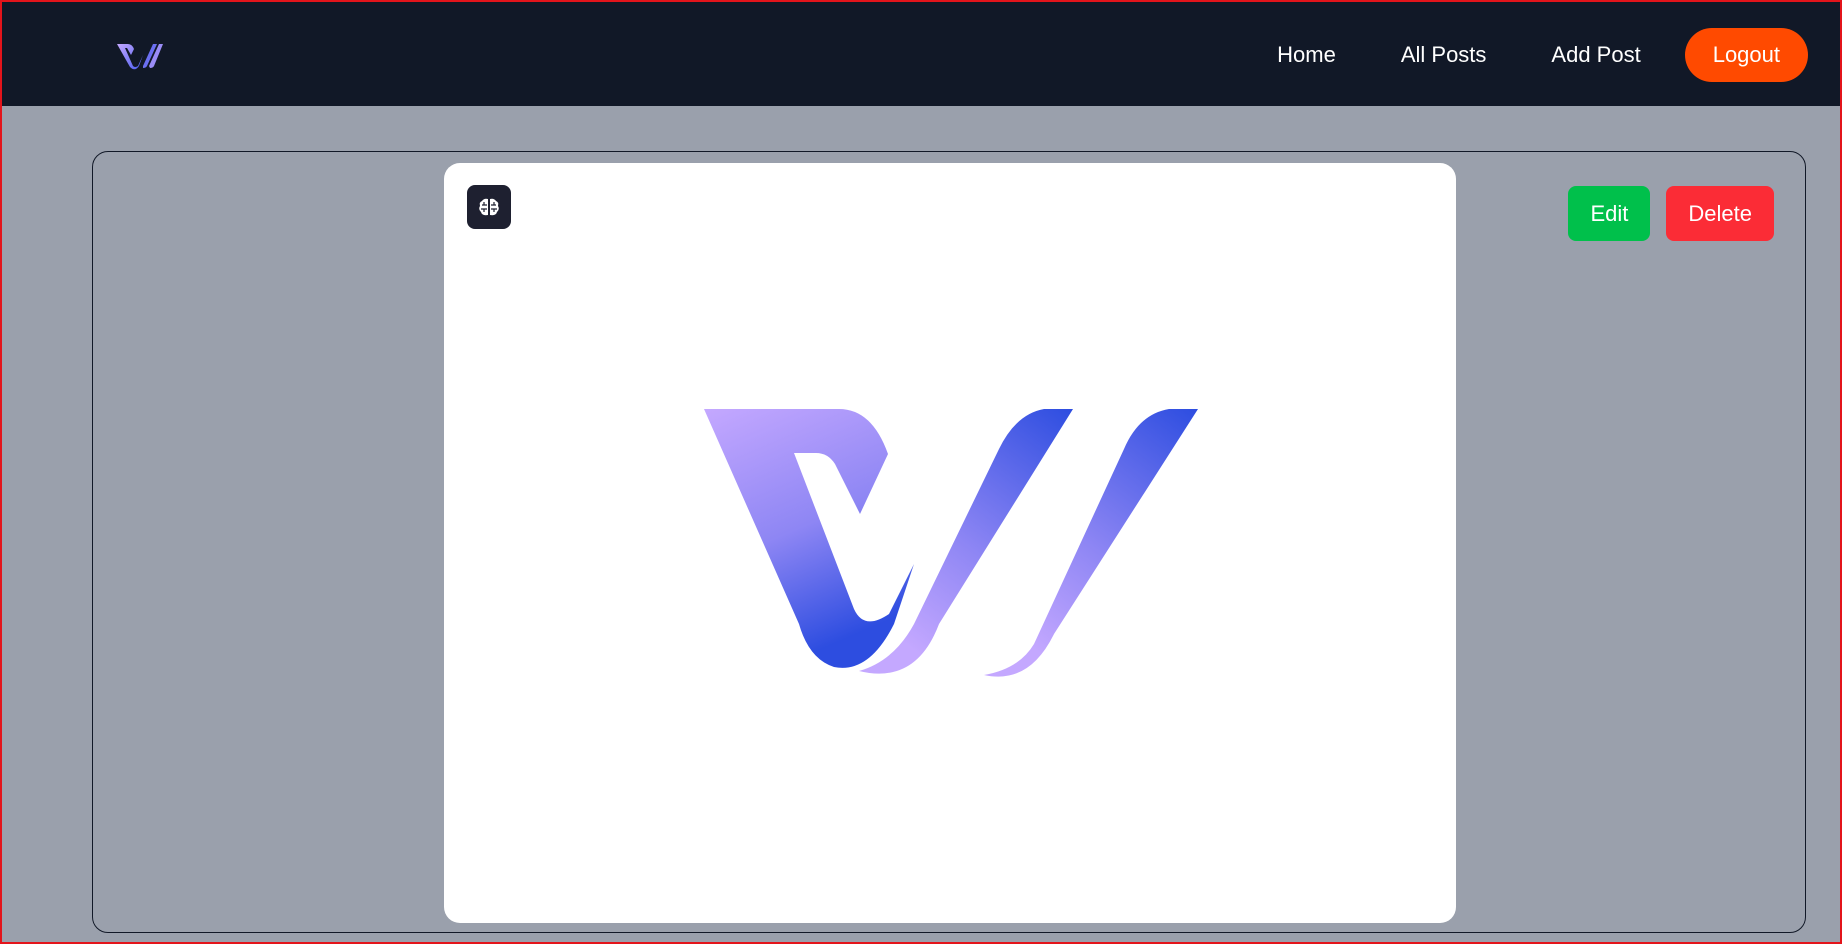 This screenshot has width=1842, height=944. I want to click on edit-button: Edit, so click(1609, 213).